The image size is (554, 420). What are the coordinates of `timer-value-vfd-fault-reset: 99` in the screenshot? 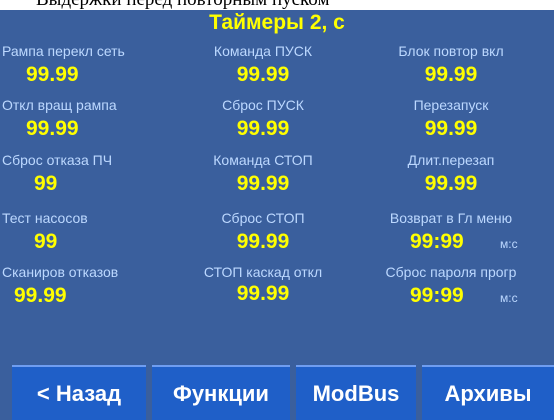 It's located at (45, 184).